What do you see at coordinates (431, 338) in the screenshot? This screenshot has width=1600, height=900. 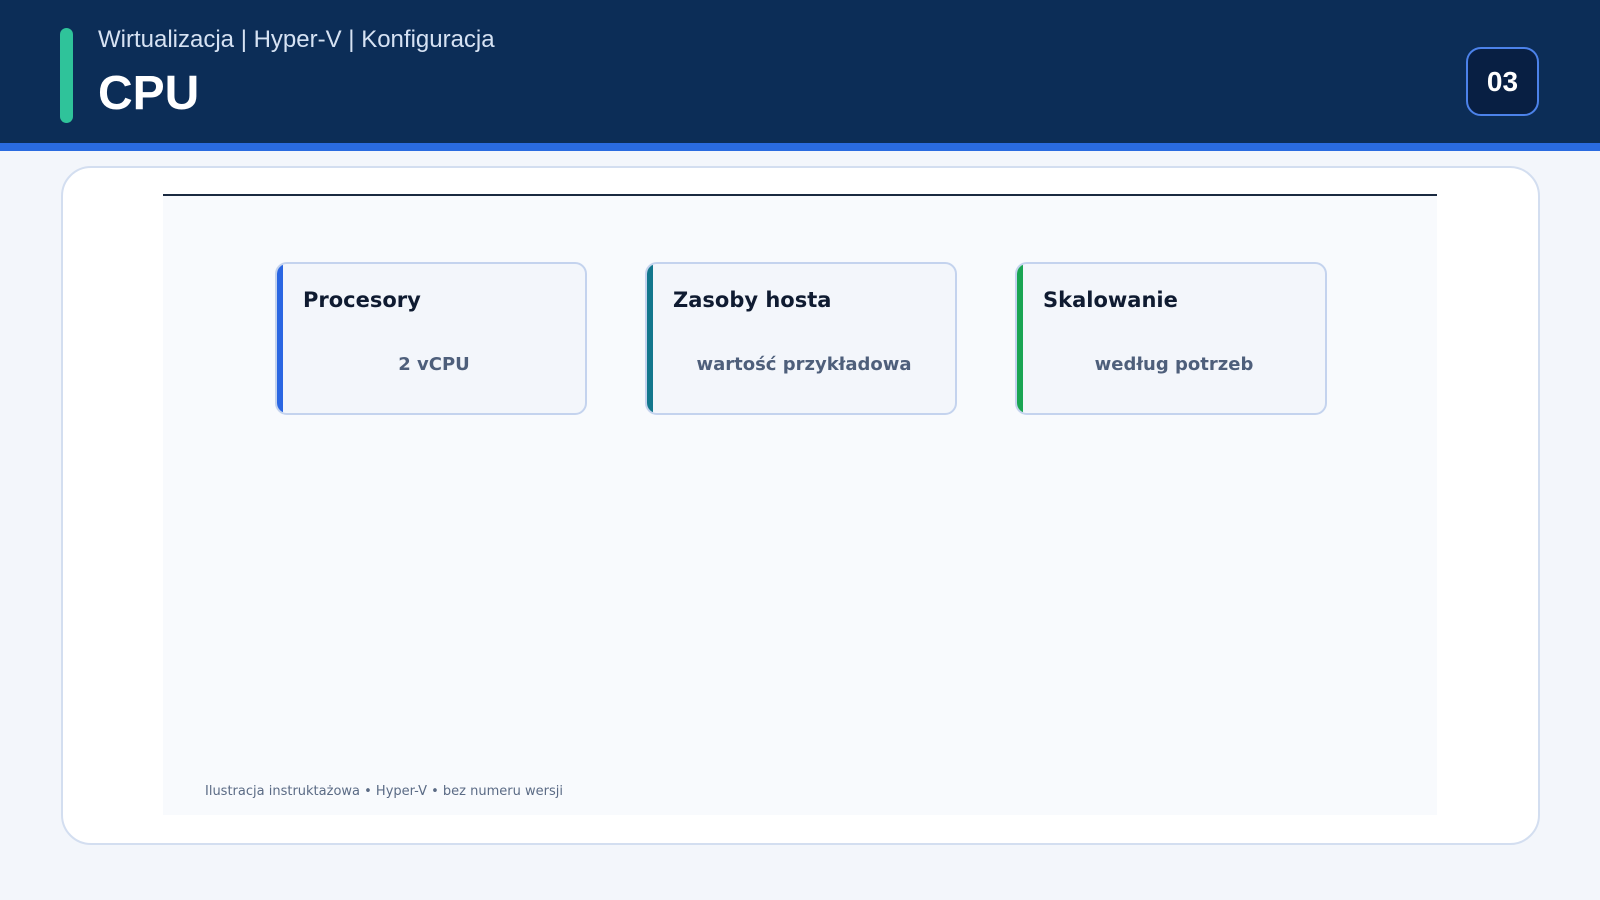 I see `card-procesory: Procesory 2 vCPU` at bounding box center [431, 338].